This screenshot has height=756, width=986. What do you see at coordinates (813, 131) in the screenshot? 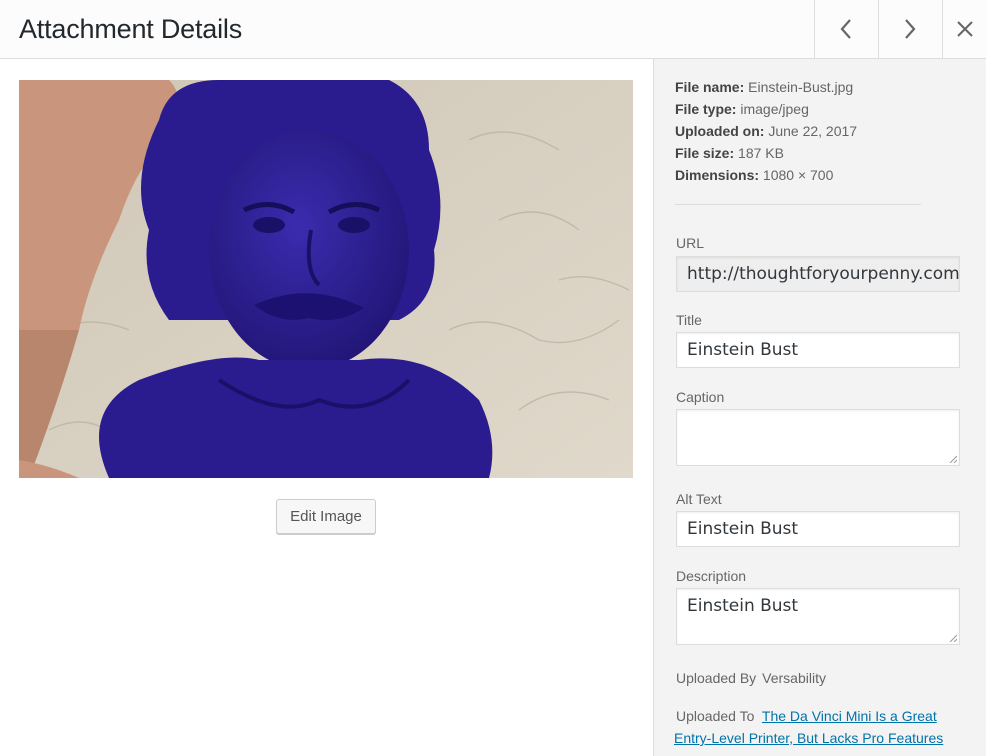
I see `uploaded-on-value: June 22, 2017` at bounding box center [813, 131].